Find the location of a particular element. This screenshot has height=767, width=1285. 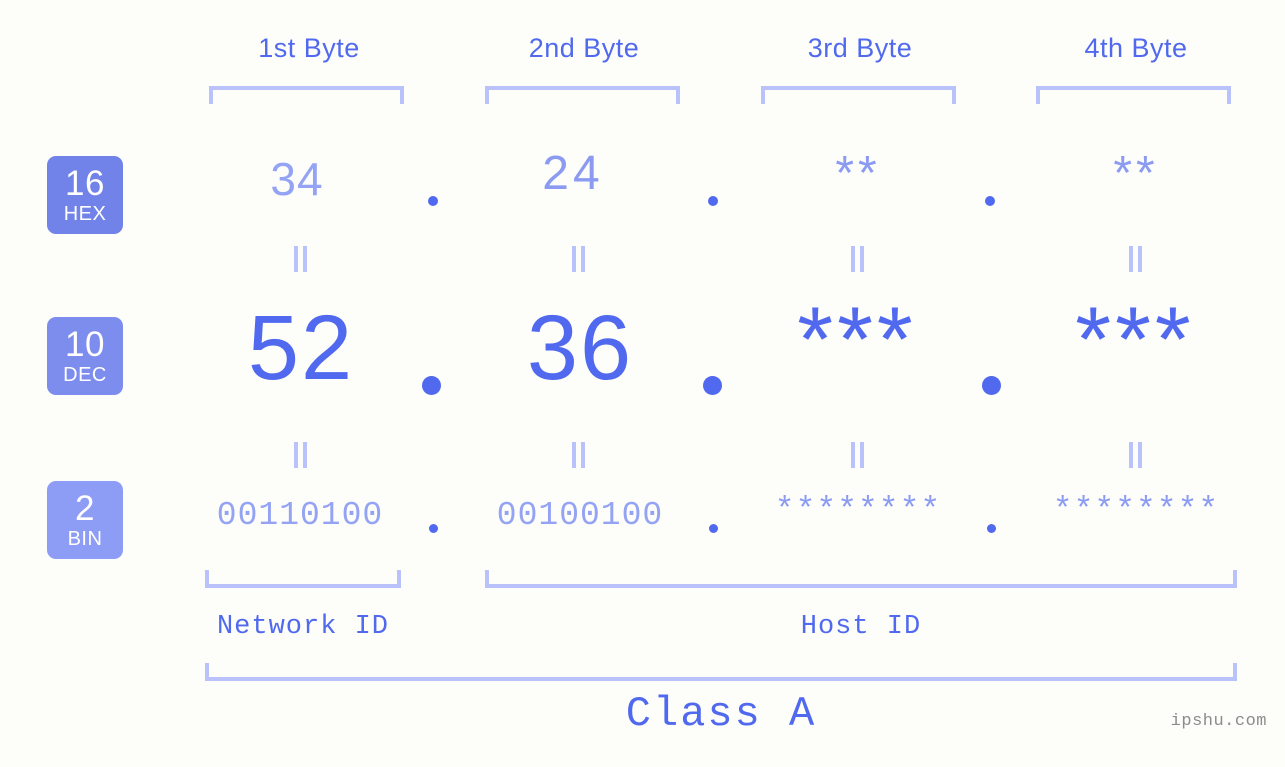

hex-byte-3: ** is located at coordinates (858, 173).